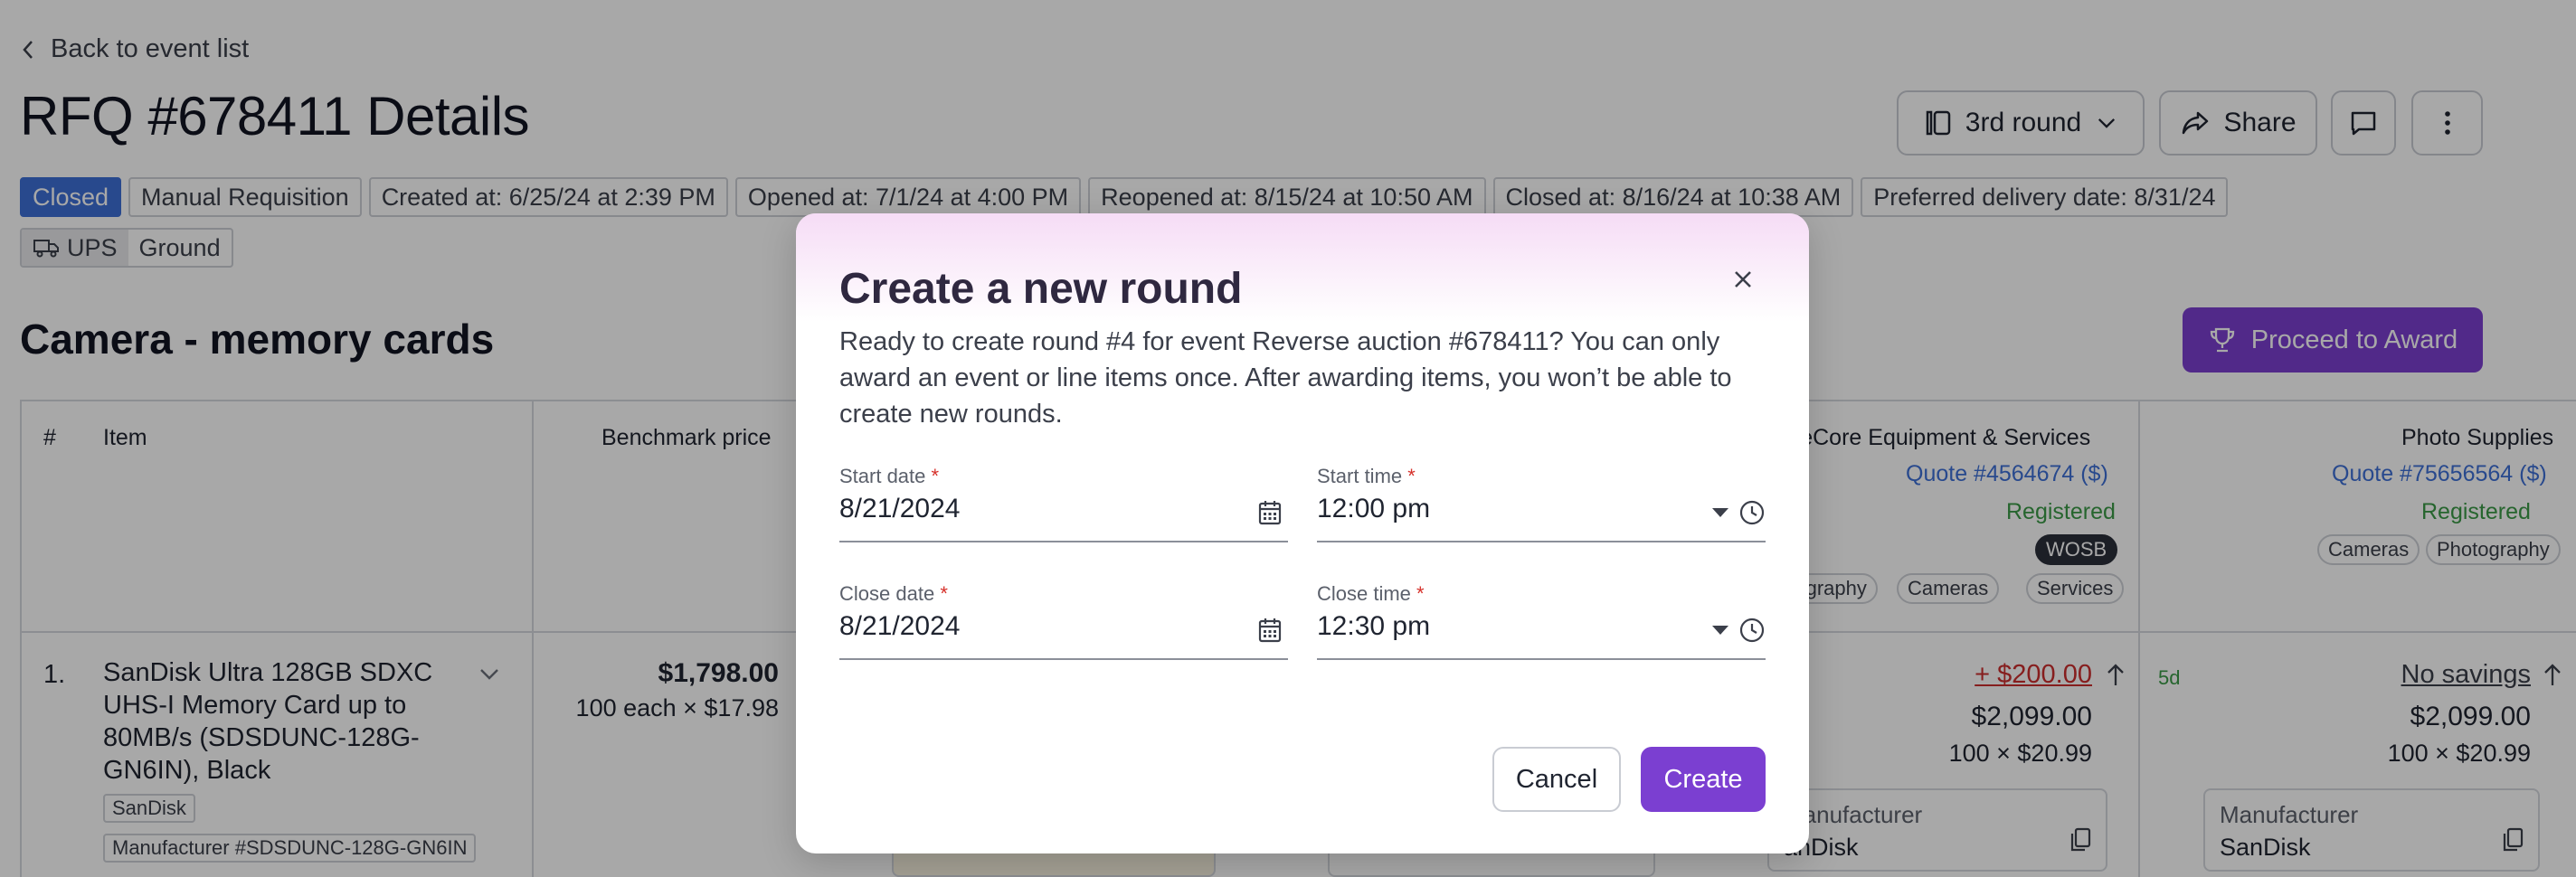  What do you see at coordinates (894, 593) in the screenshot?
I see `close-date-label: Close date *` at bounding box center [894, 593].